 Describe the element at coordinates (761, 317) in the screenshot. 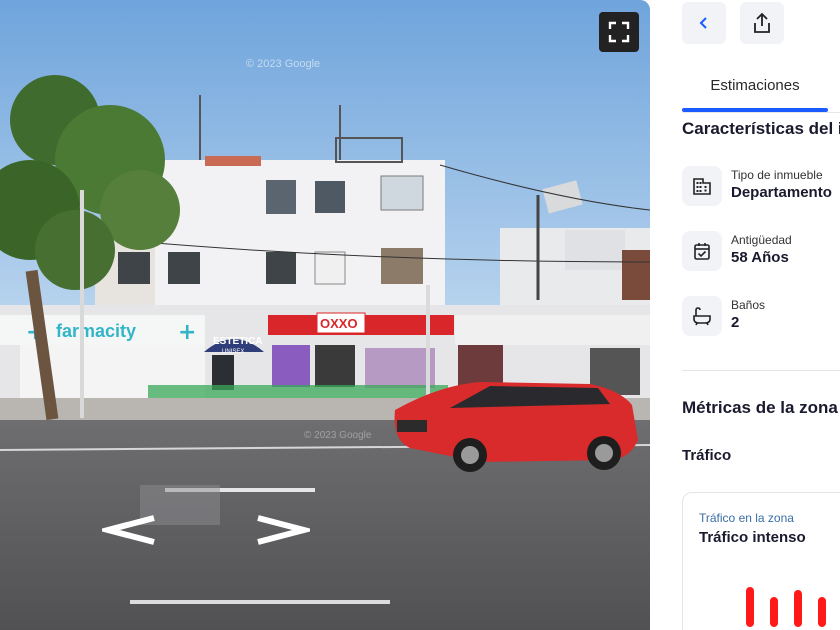

I see `feature-bathrooms: Baños 2` at that location.